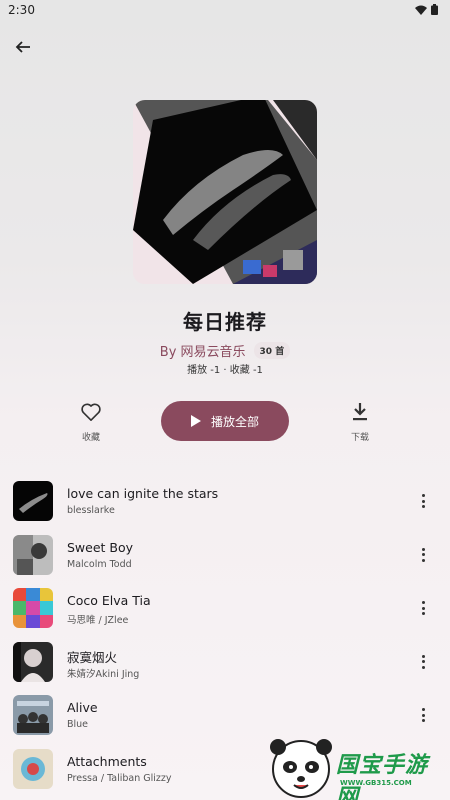 The image size is (450, 800). What do you see at coordinates (107, 761) in the screenshot?
I see `song-title: Attachments` at bounding box center [107, 761].